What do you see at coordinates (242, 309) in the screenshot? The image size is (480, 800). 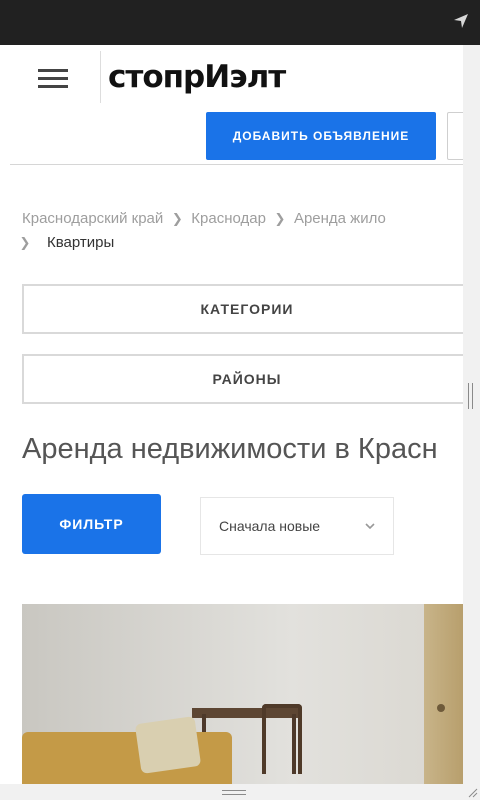 I see `categories-button: КАТЕГОРИИ` at bounding box center [242, 309].